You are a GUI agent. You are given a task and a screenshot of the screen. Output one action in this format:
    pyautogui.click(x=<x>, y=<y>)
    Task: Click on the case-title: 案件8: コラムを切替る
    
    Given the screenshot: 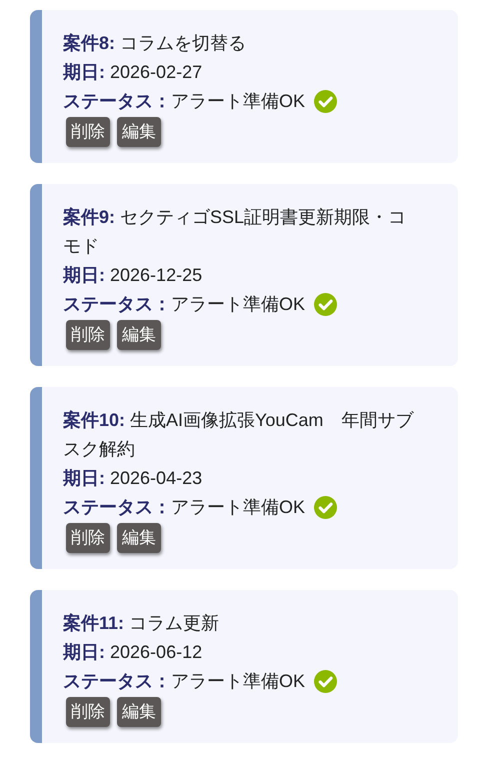 What is the action you would take?
    pyautogui.click(x=155, y=43)
    